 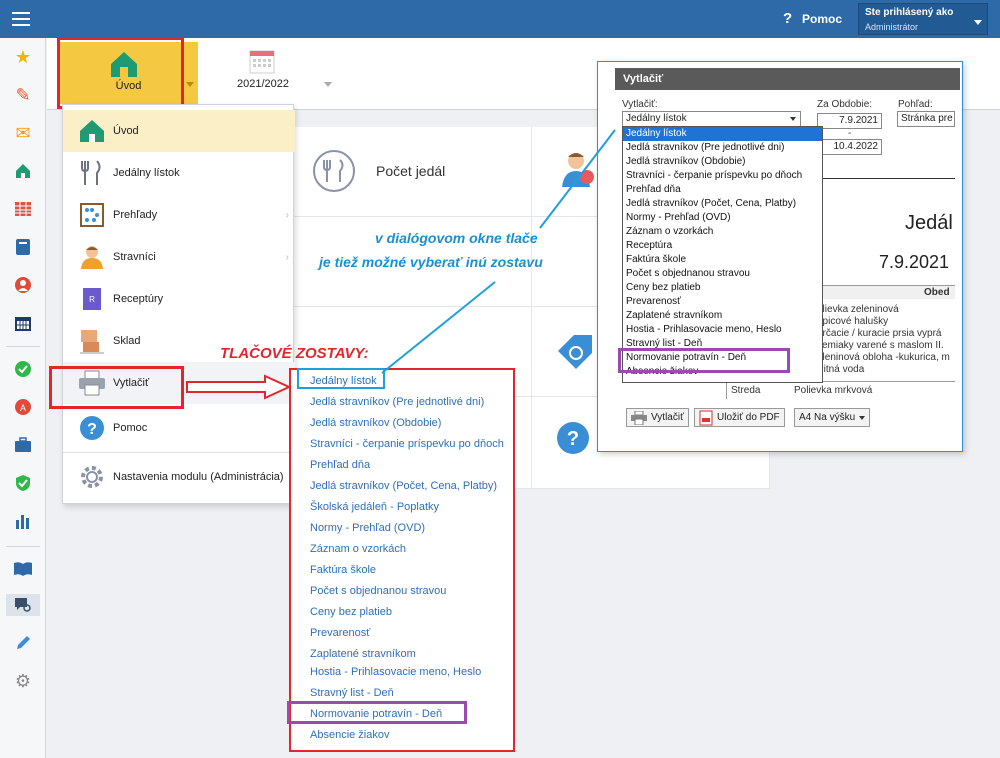 I want to click on person-icon, so click(x=92, y=257).